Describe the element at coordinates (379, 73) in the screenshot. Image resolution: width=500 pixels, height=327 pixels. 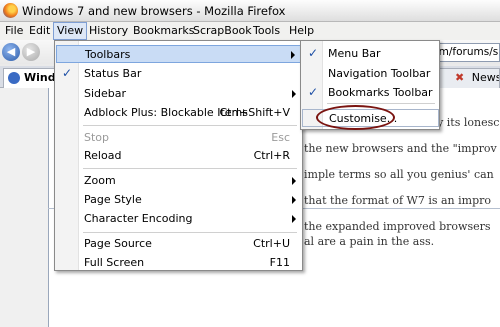
I see `submenu-item-label: Navigation Toolbar` at that location.